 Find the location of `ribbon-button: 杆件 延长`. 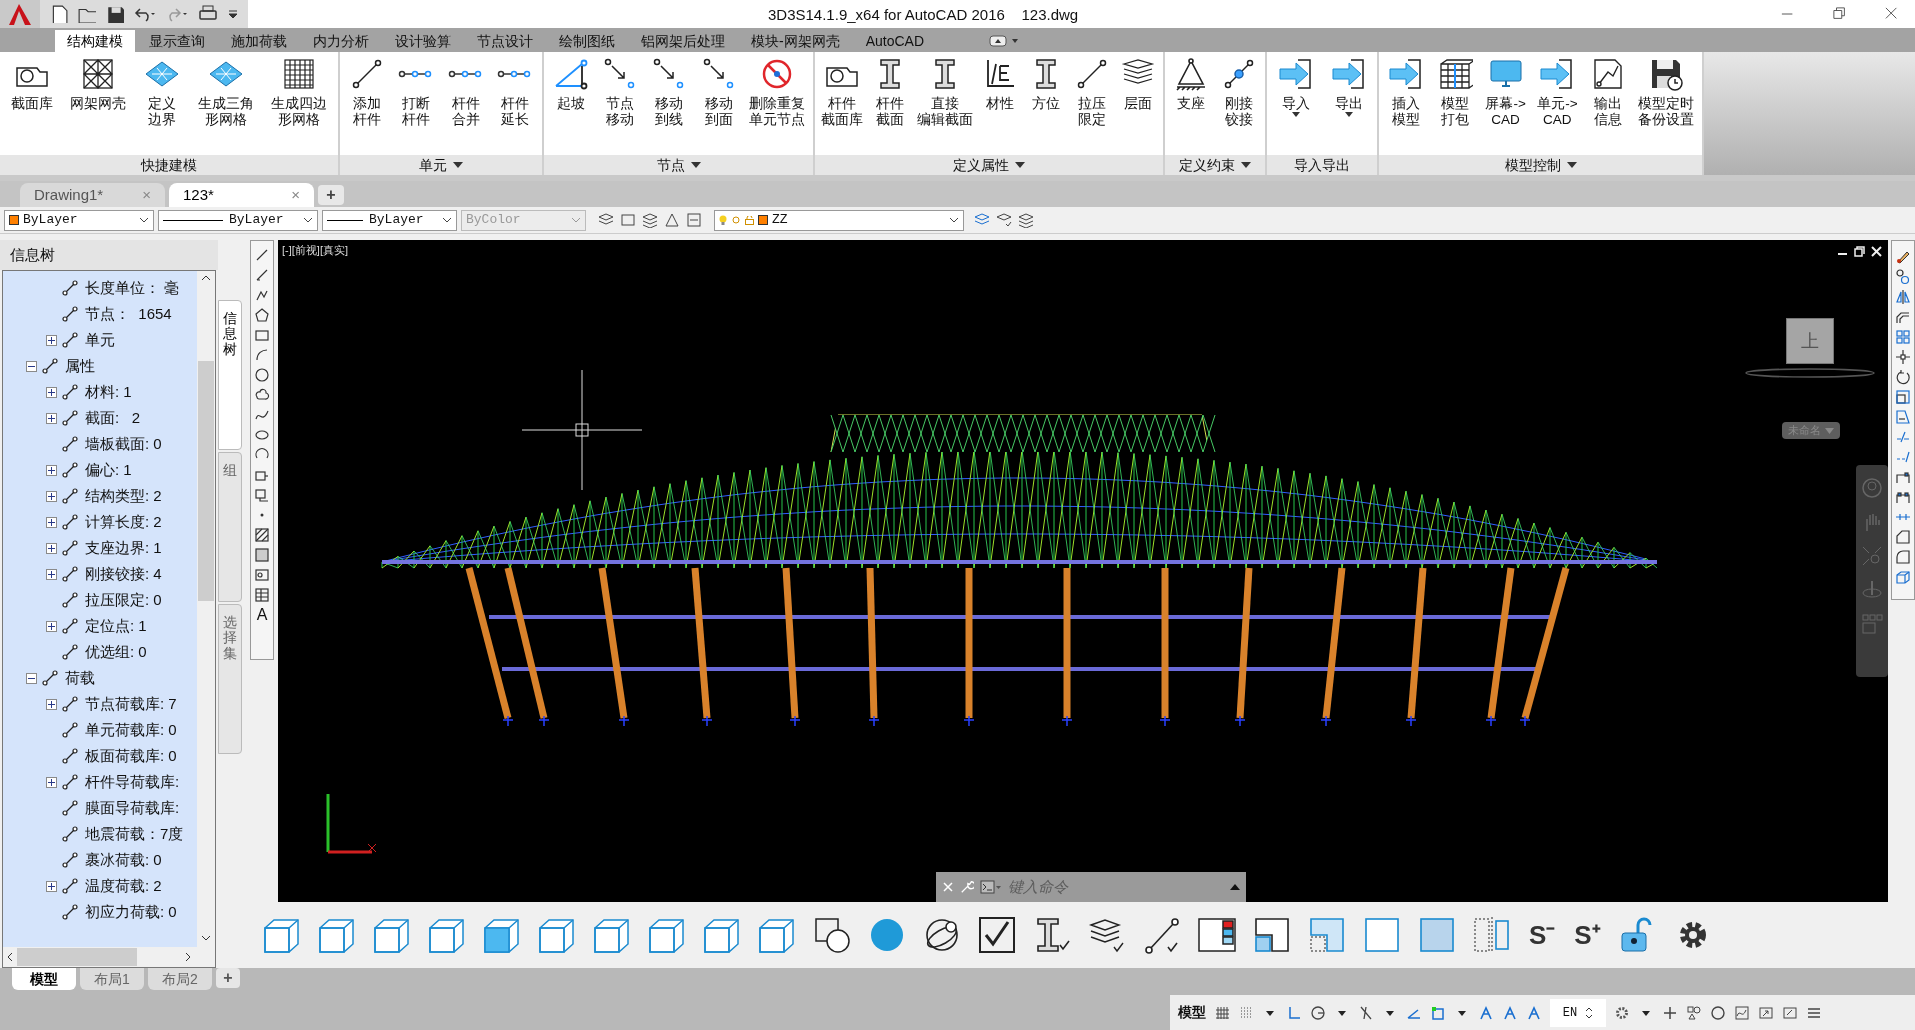

ribbon-button: 杆件 延长 is located at coordinates (515, 92).